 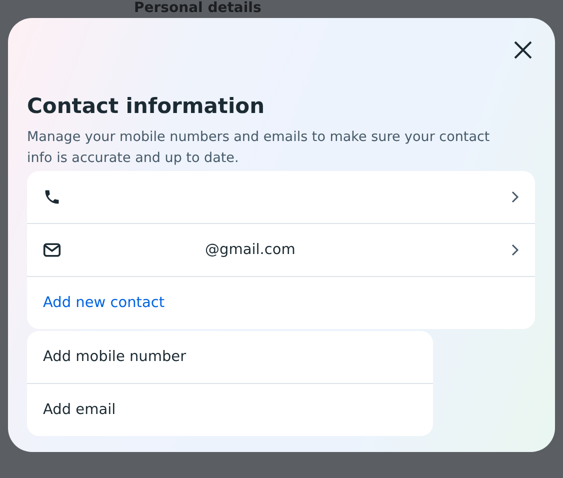 I want to click on phone-icon, so click(x=52, y=197).